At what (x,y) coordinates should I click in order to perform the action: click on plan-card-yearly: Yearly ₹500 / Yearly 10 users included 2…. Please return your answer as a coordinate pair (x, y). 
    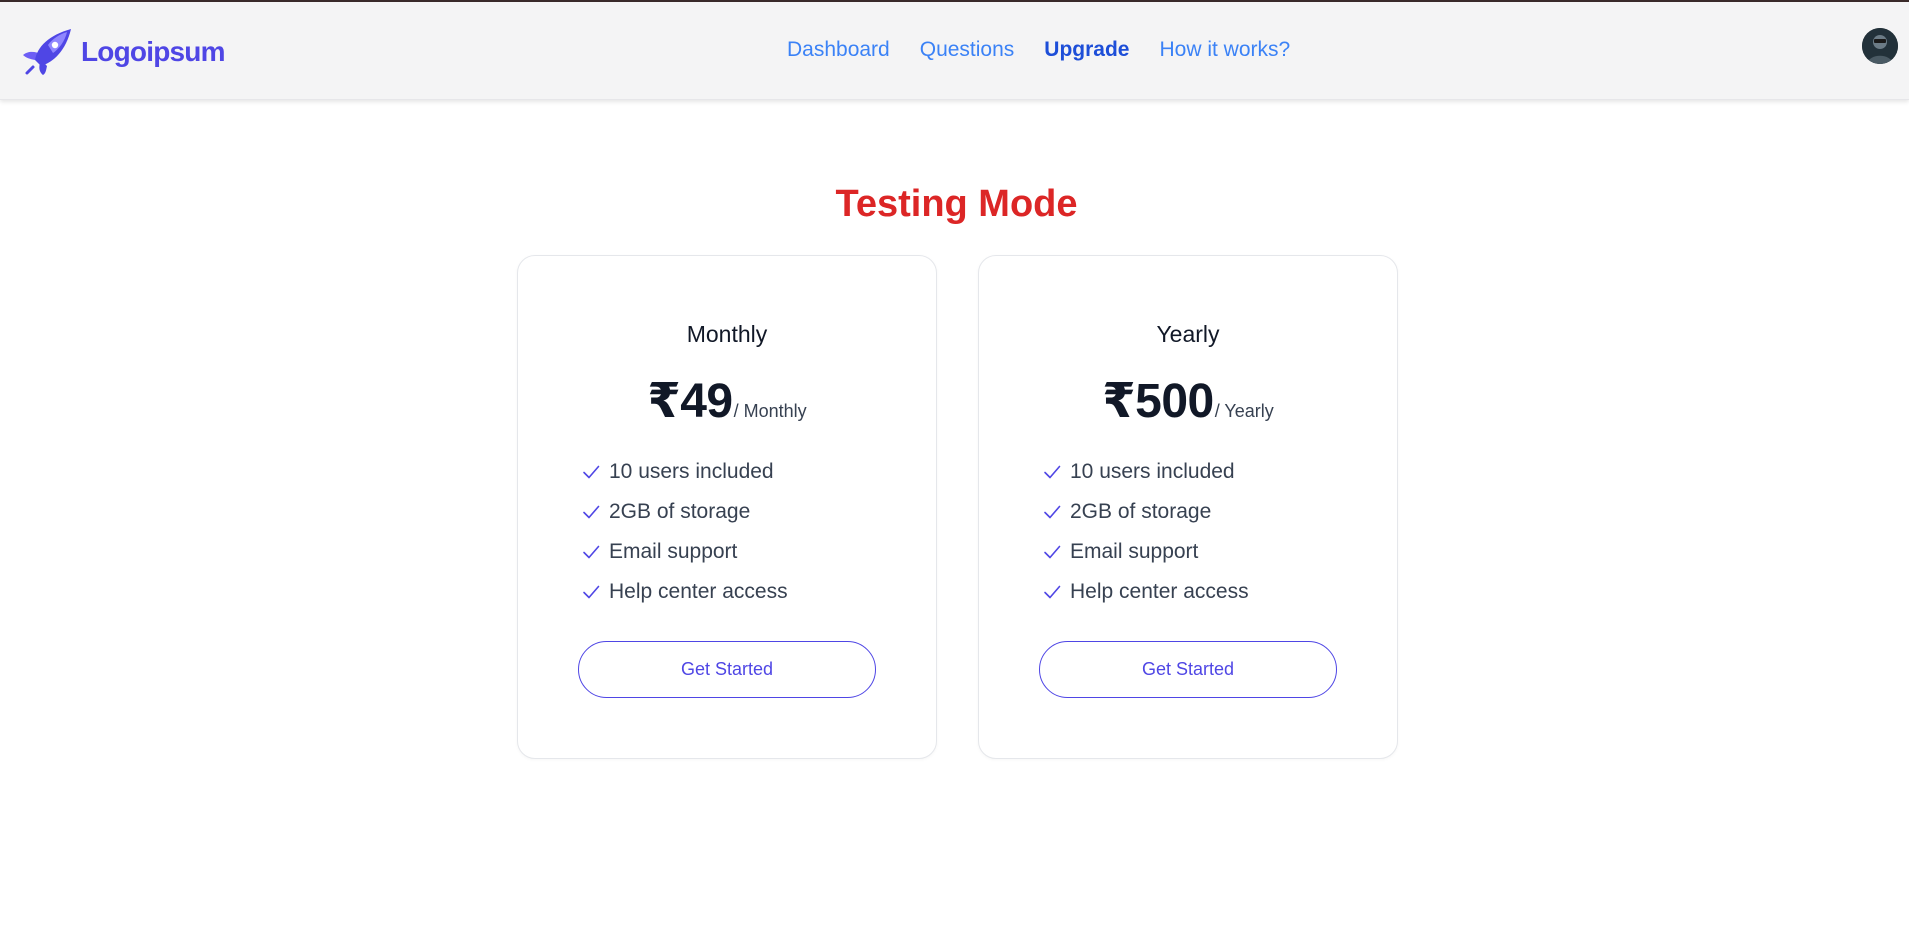
    Looking at the image, I should click on (1188, 507).